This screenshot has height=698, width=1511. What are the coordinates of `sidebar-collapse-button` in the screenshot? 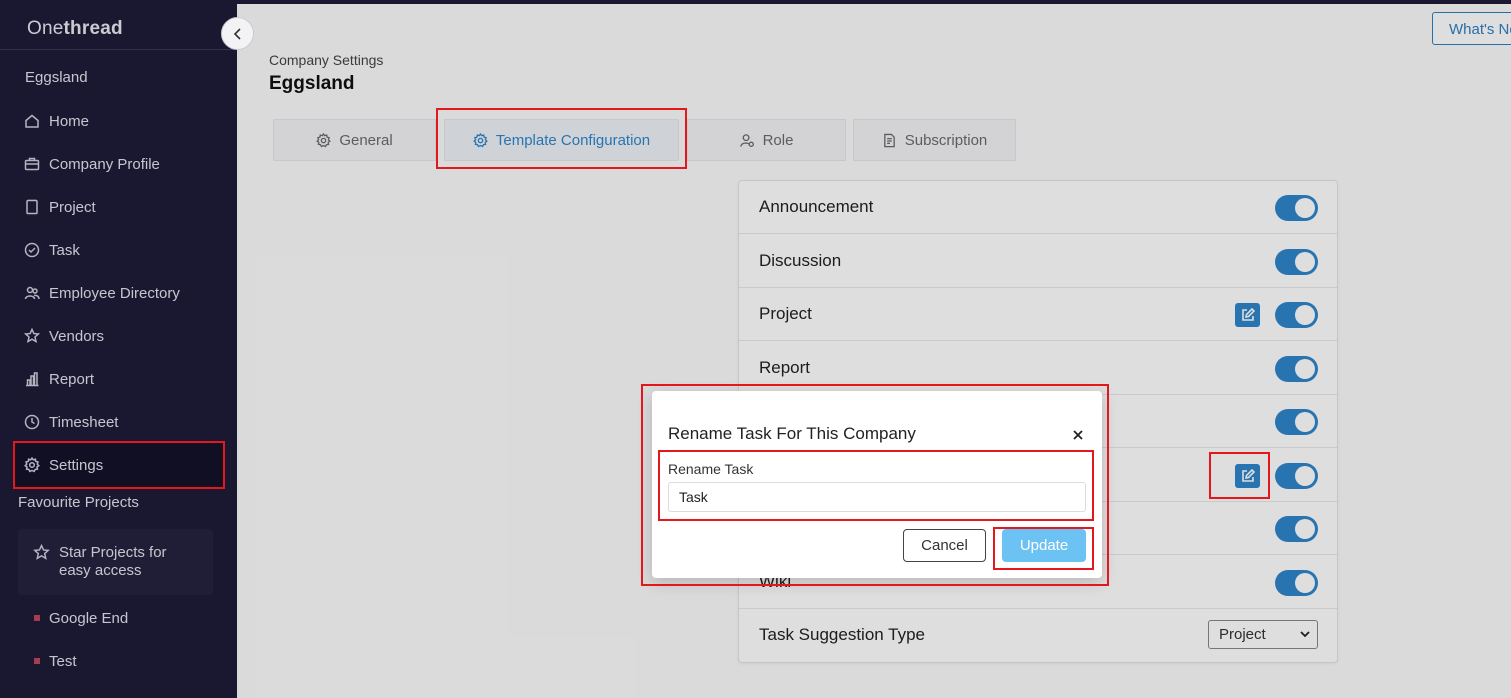 It's located at (237, 33).